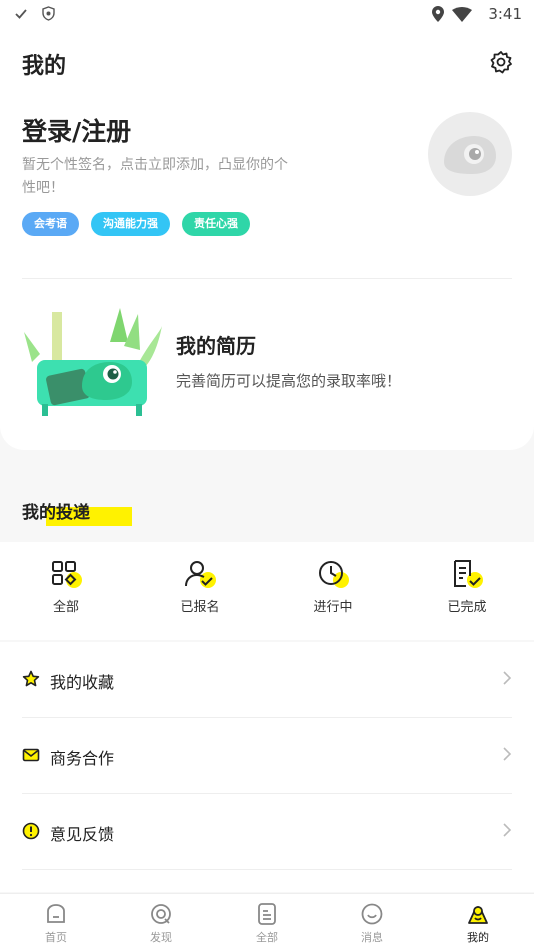  Describe the element at coordinates (267, 278) in the screenshot. I see `divider` at that location.